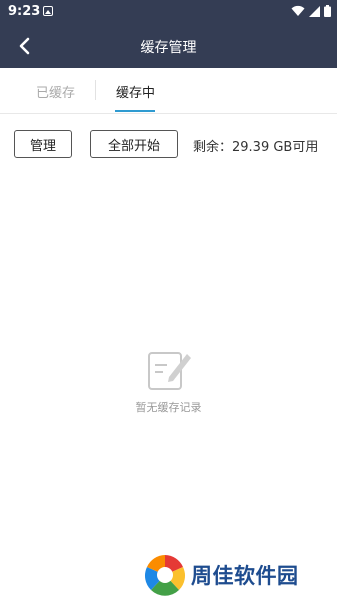 This screenshot has height=600, width=337. Describe the element at coordinates (165, 575) in the screenshot. I see `watermark-logo-icon` at that location.